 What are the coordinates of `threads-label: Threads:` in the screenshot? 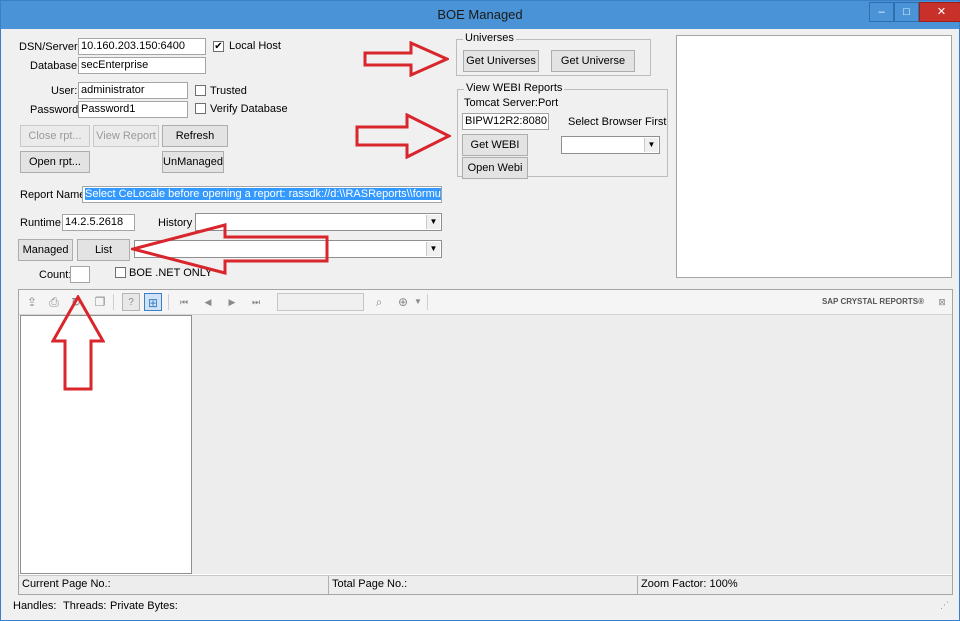 It's located at (85, 606).